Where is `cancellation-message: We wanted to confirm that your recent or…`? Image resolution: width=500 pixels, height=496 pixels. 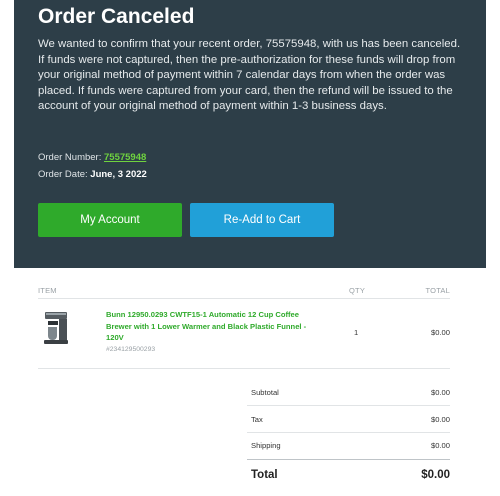 cancellation-message: We wanted to confirm that your recent or… is located at coordinates (249, 75).